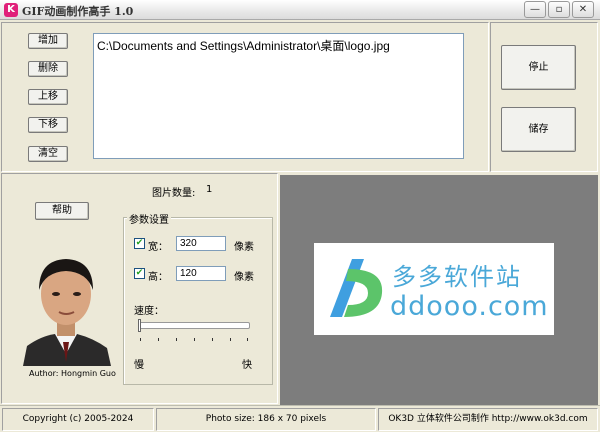  I want to click on status-maker: OK3D 立体软件公司制作 http://www.ok3d.com, so click(488, 419).